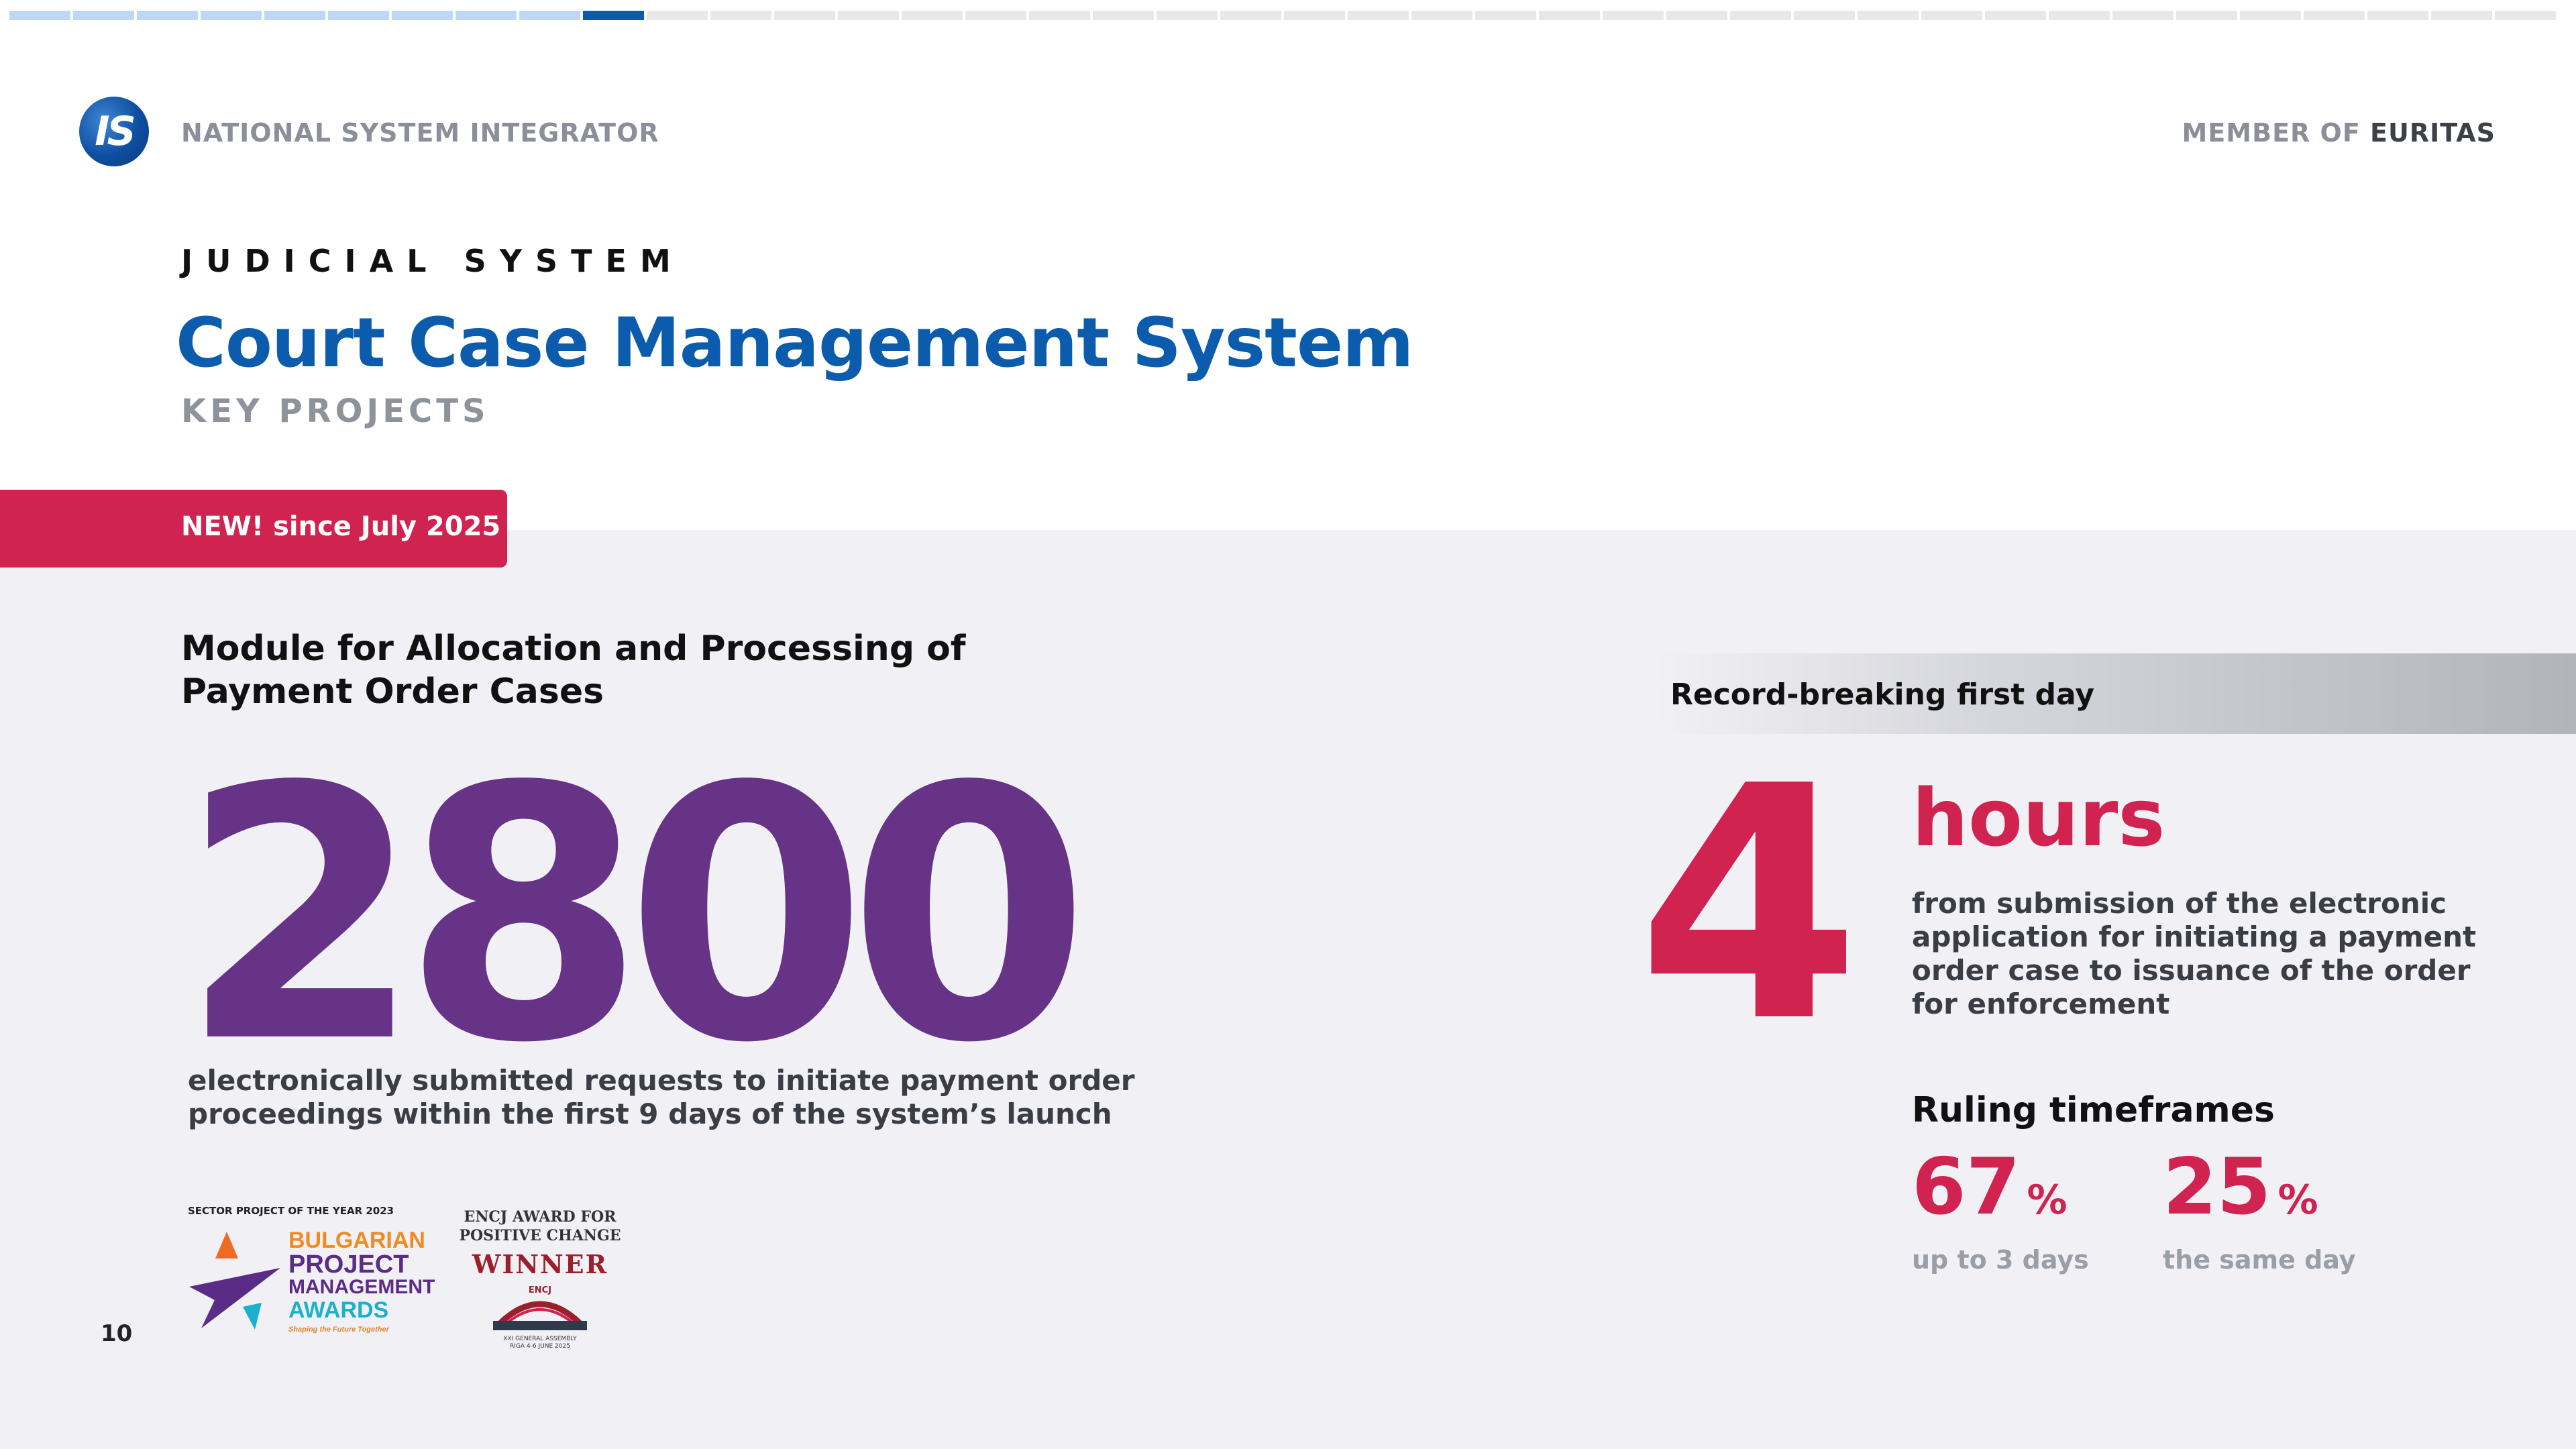  What do you see at coordinates (348, 1264) in the screenshot?
I see `pm-award-line2: PROJECT` at bounding box center [348, 1264].